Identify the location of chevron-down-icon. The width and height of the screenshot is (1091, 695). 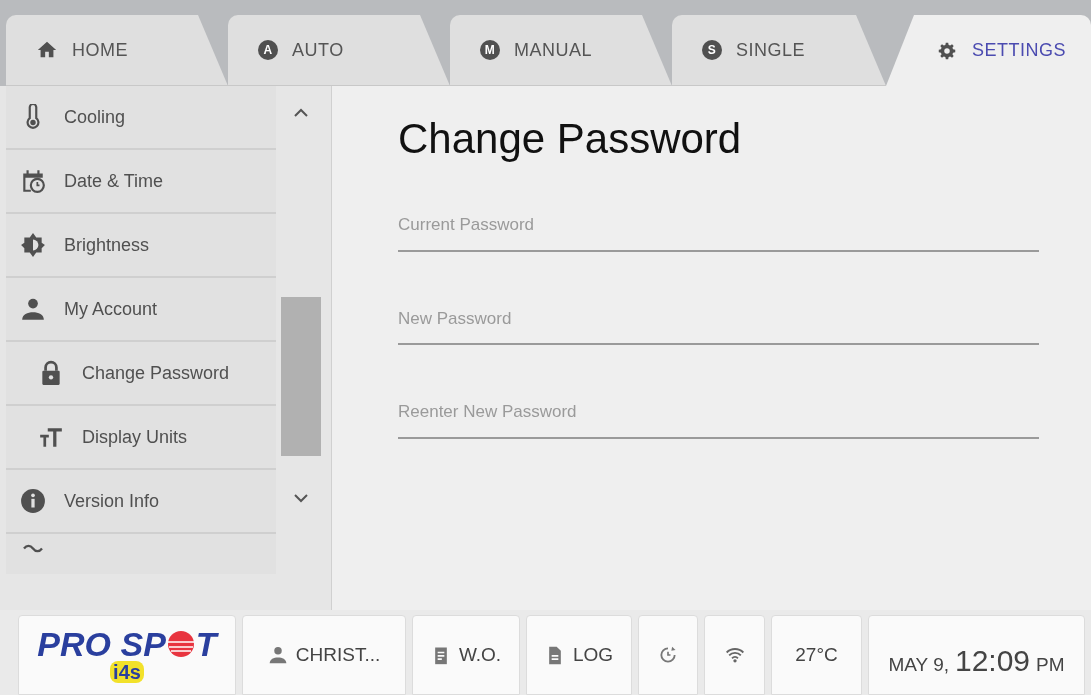
(301, 498).